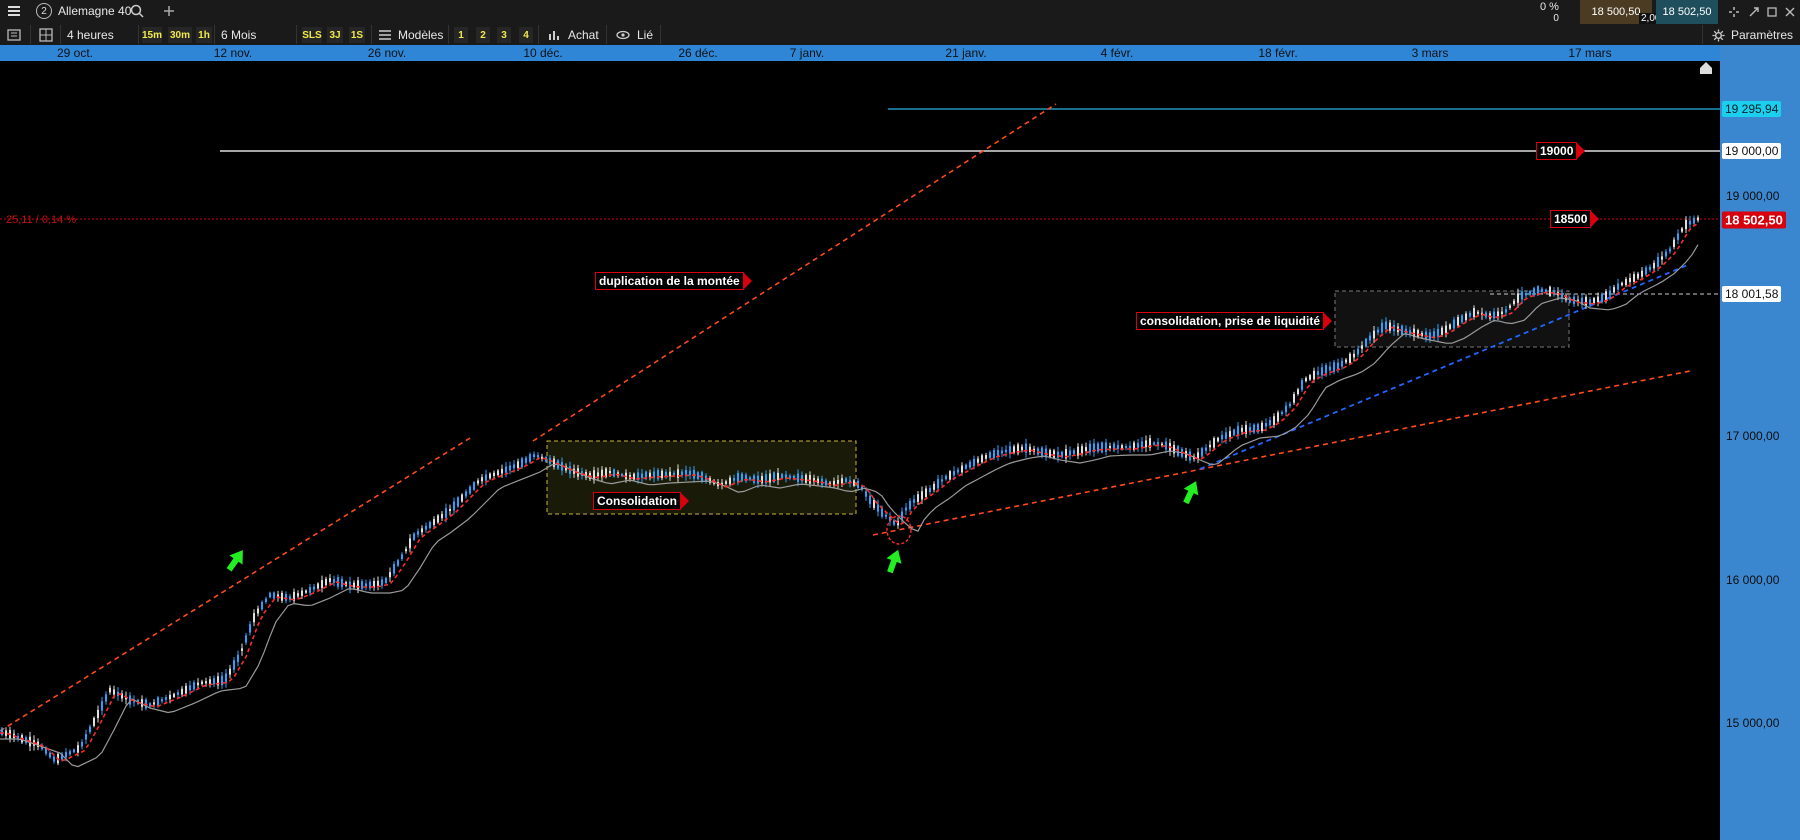 This screenshot has height=840, width=1800. What do you see at coordinates (1790, 12) in the screenshot?
I see `close-icon` at bounding box center [1790, 12].